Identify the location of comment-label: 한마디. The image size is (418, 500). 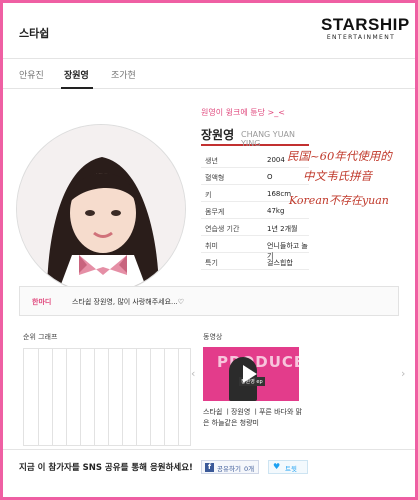
(42, 302).